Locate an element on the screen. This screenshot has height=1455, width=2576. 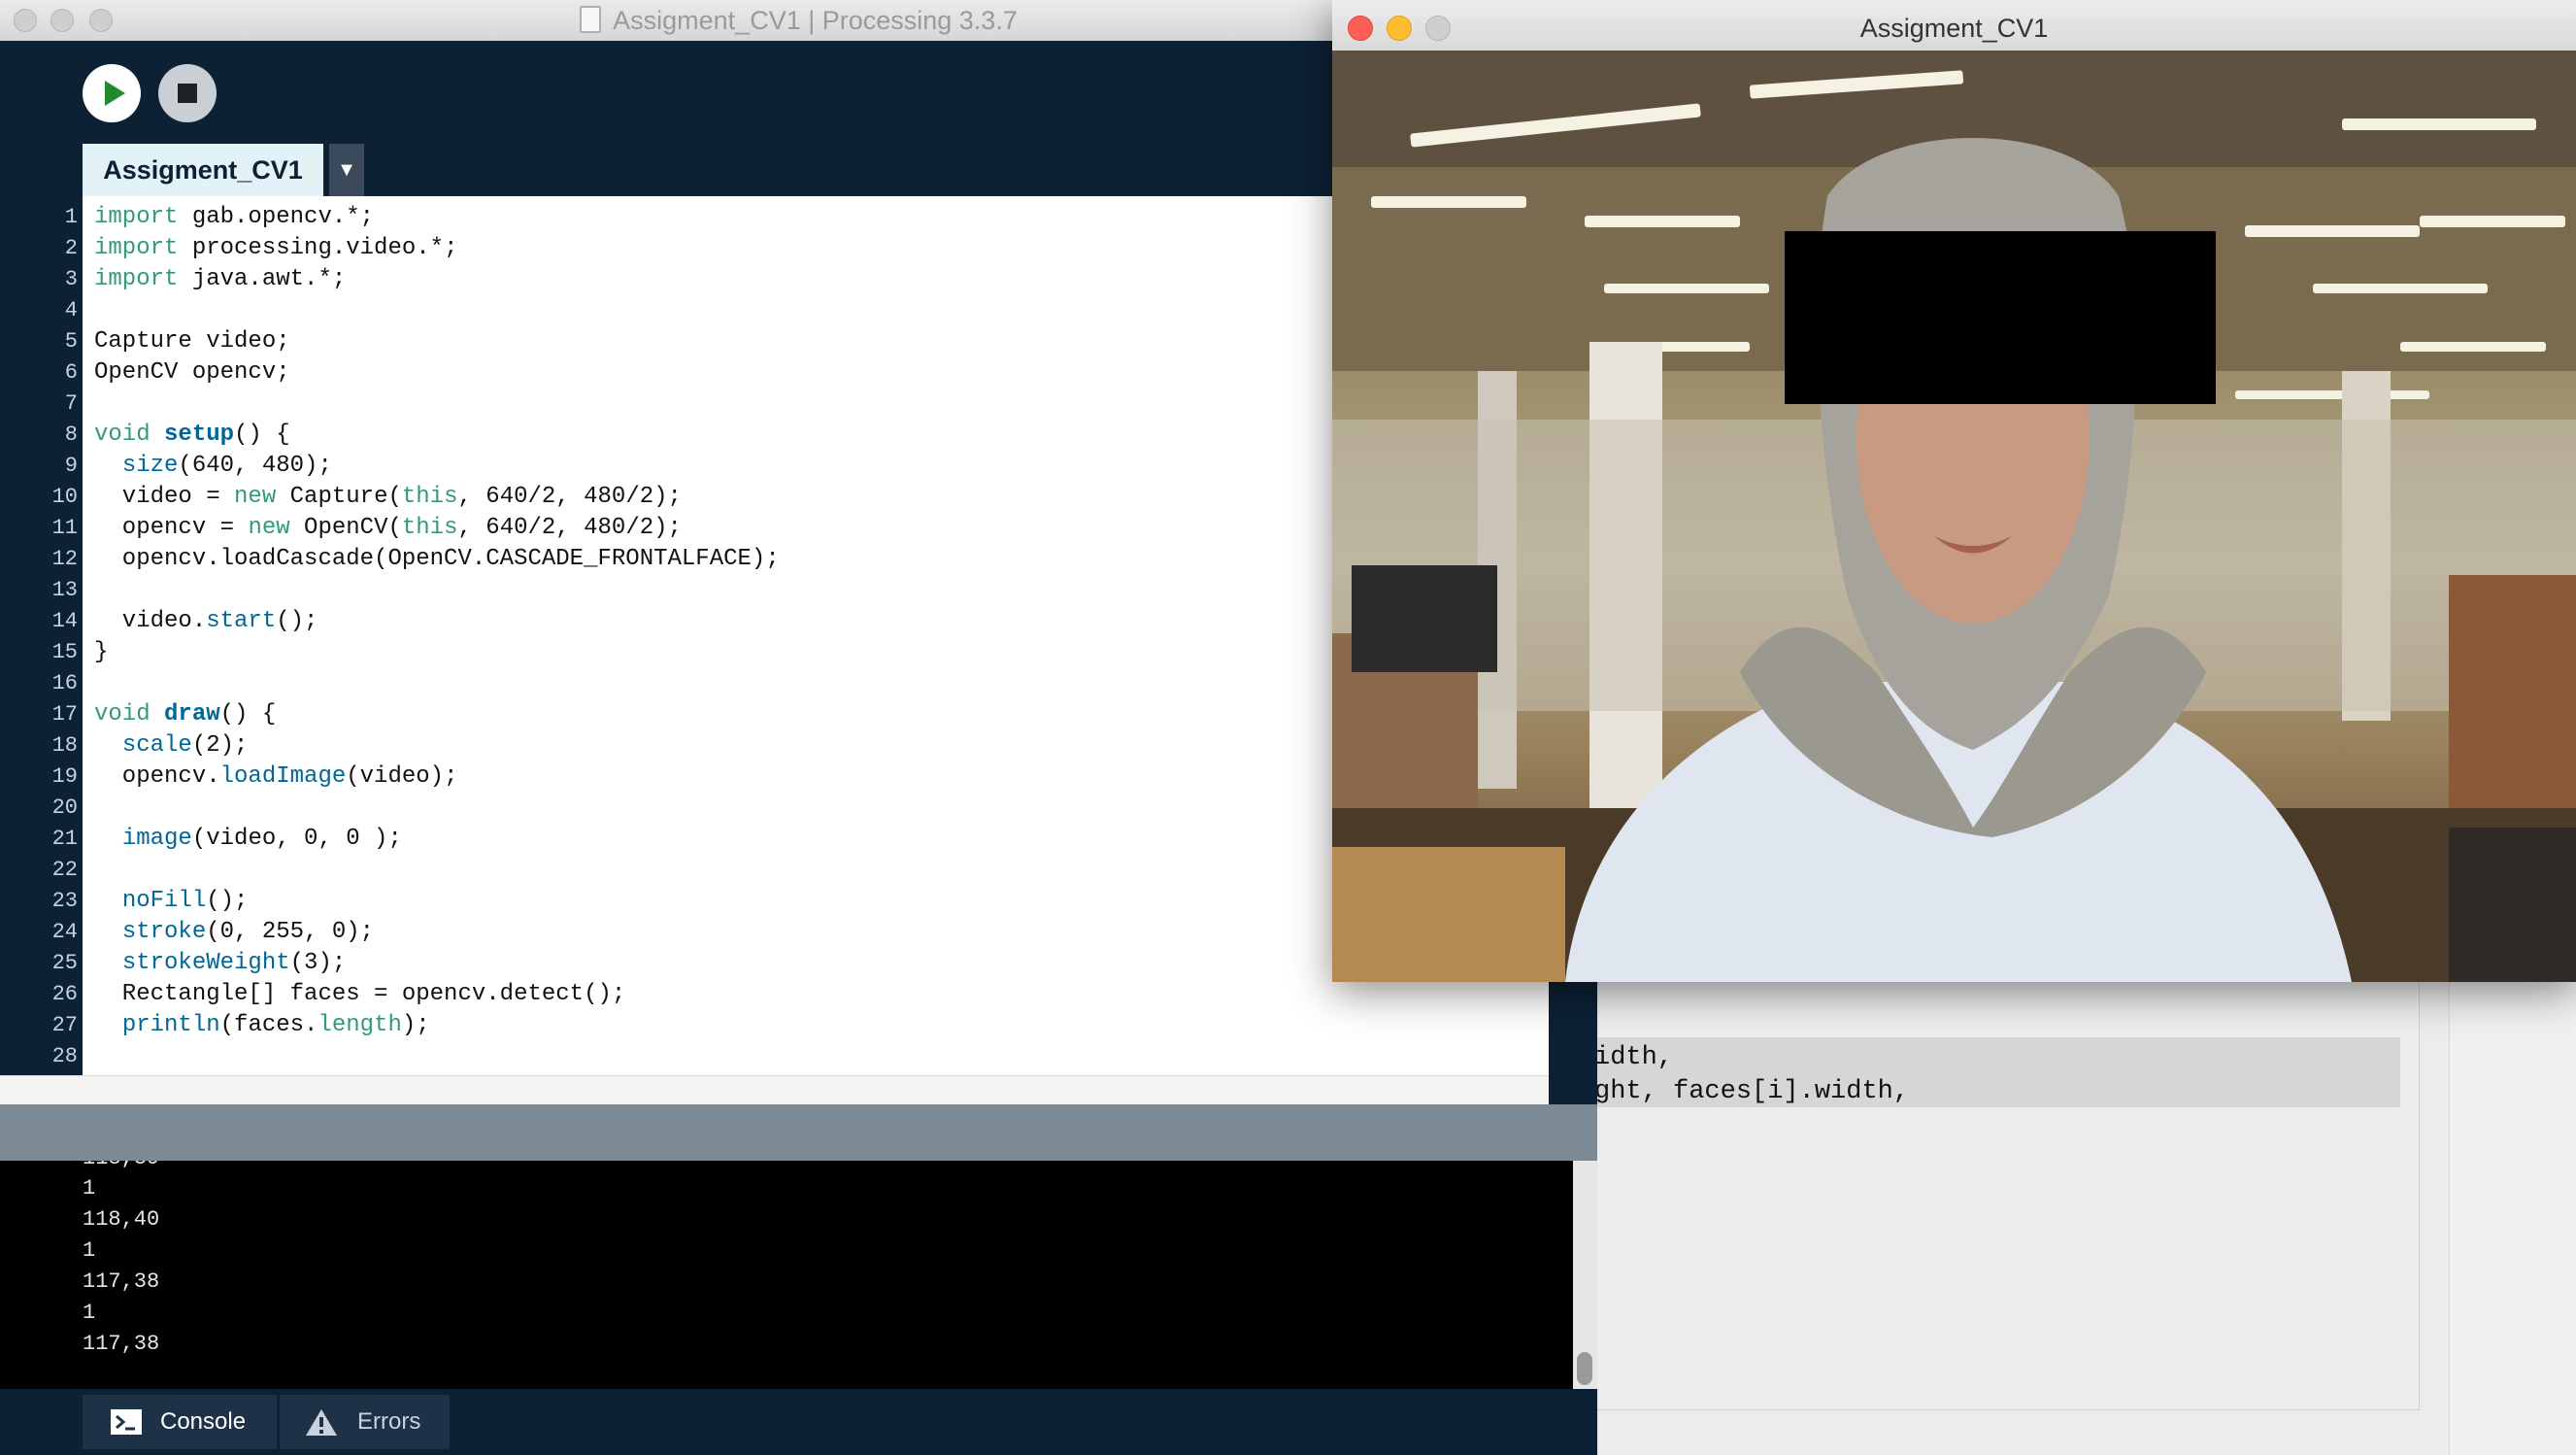
console-scrollbar-thumb is located at coordinates (1585, 1368).